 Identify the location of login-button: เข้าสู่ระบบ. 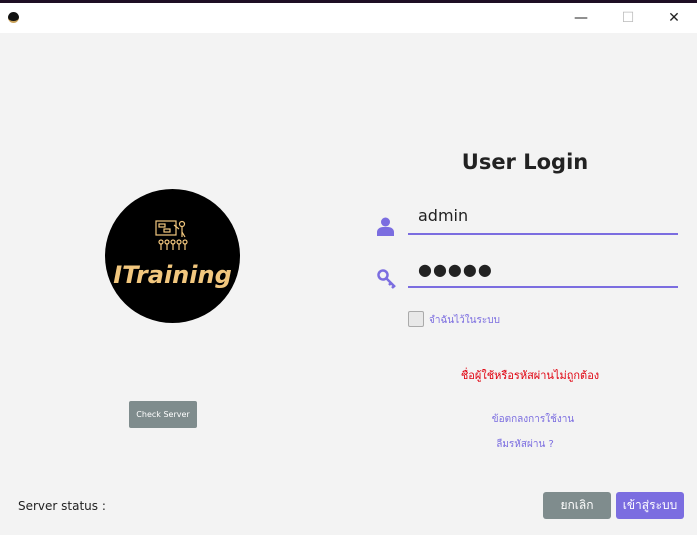
(650, 505).